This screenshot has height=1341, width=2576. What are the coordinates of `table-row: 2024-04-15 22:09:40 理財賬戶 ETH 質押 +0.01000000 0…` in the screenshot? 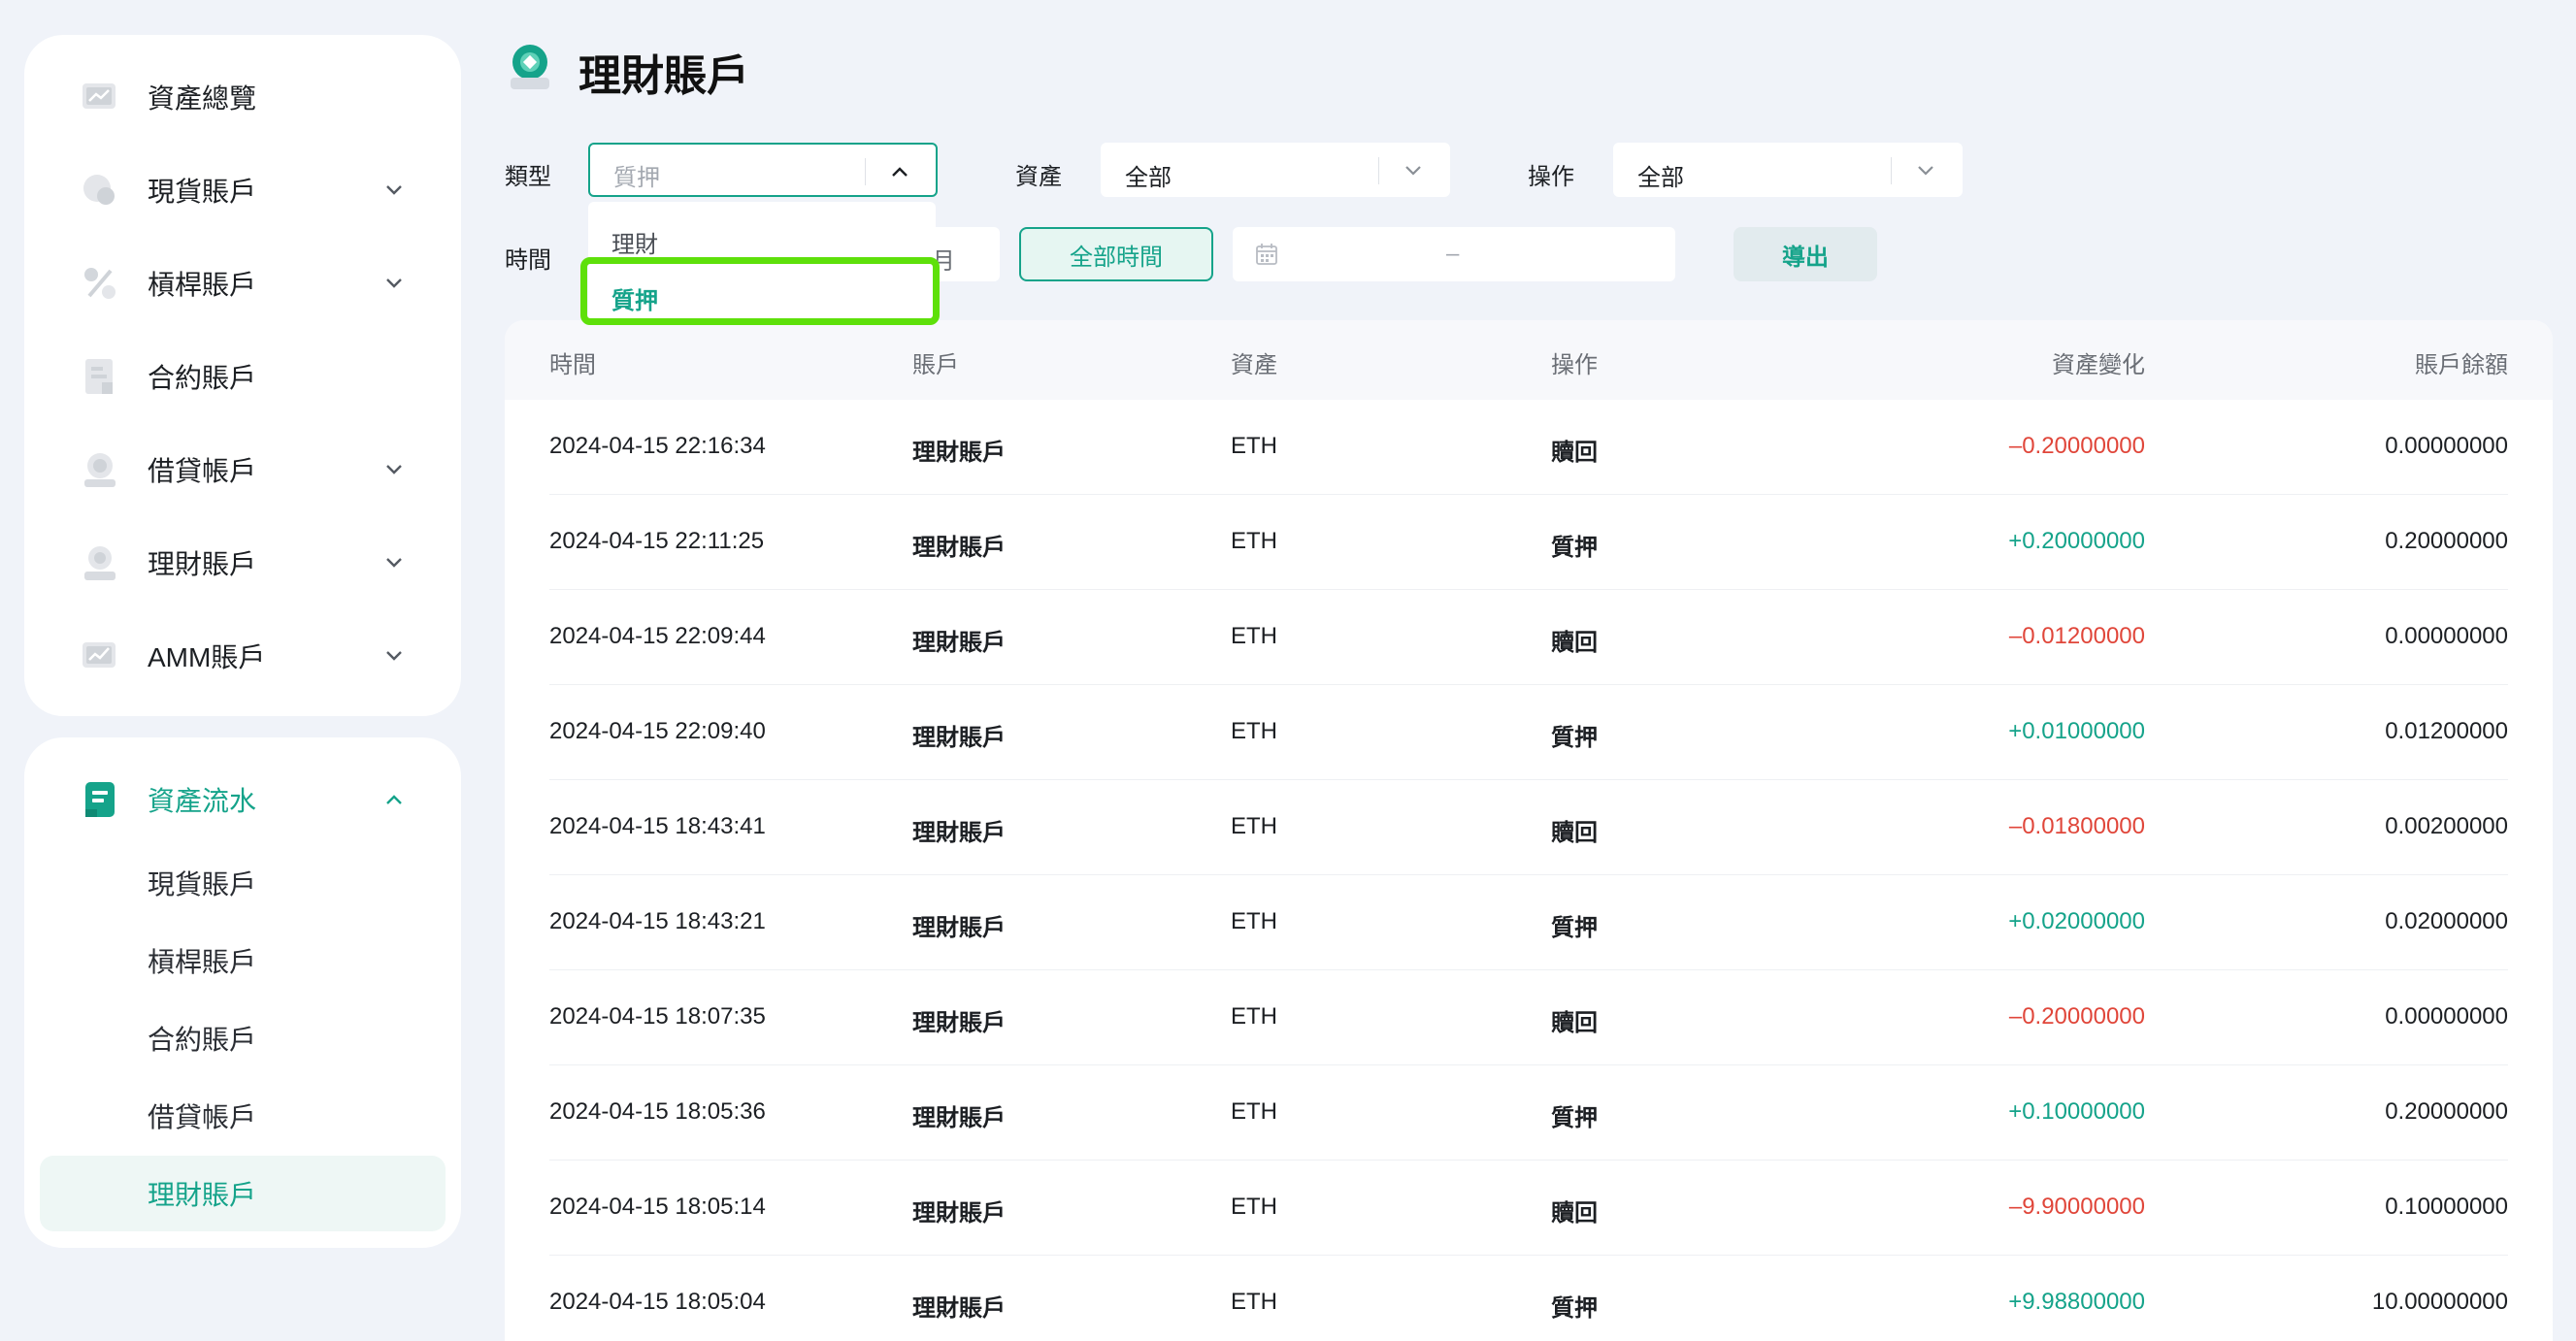 It's located at (1528, 732).